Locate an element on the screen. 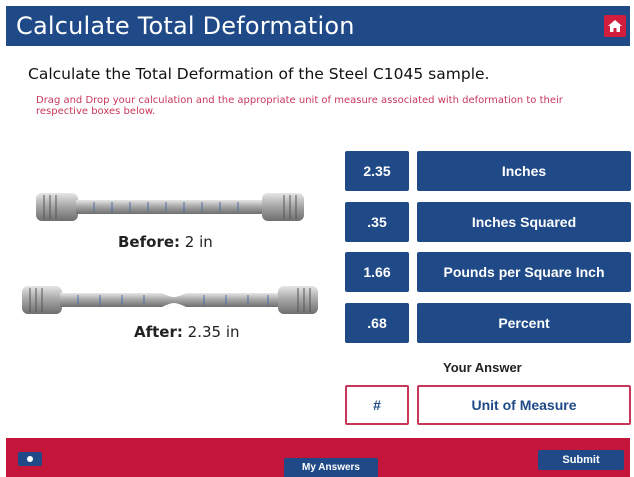 This screenshot has height=477, width=634. unit-choice-tile: Inches Squared is located at coordinates (524, 222).